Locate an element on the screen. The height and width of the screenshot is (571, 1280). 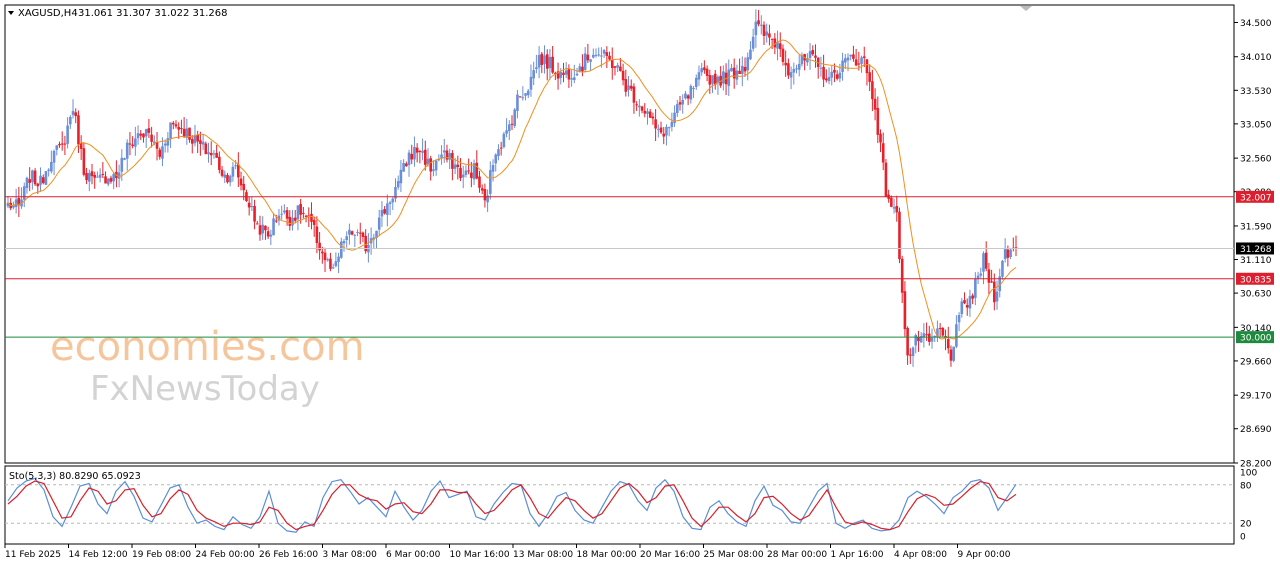
stochastic-label: Sto(5,3,3) 80.8290 65.0923 is located at coordinates (75, 476).